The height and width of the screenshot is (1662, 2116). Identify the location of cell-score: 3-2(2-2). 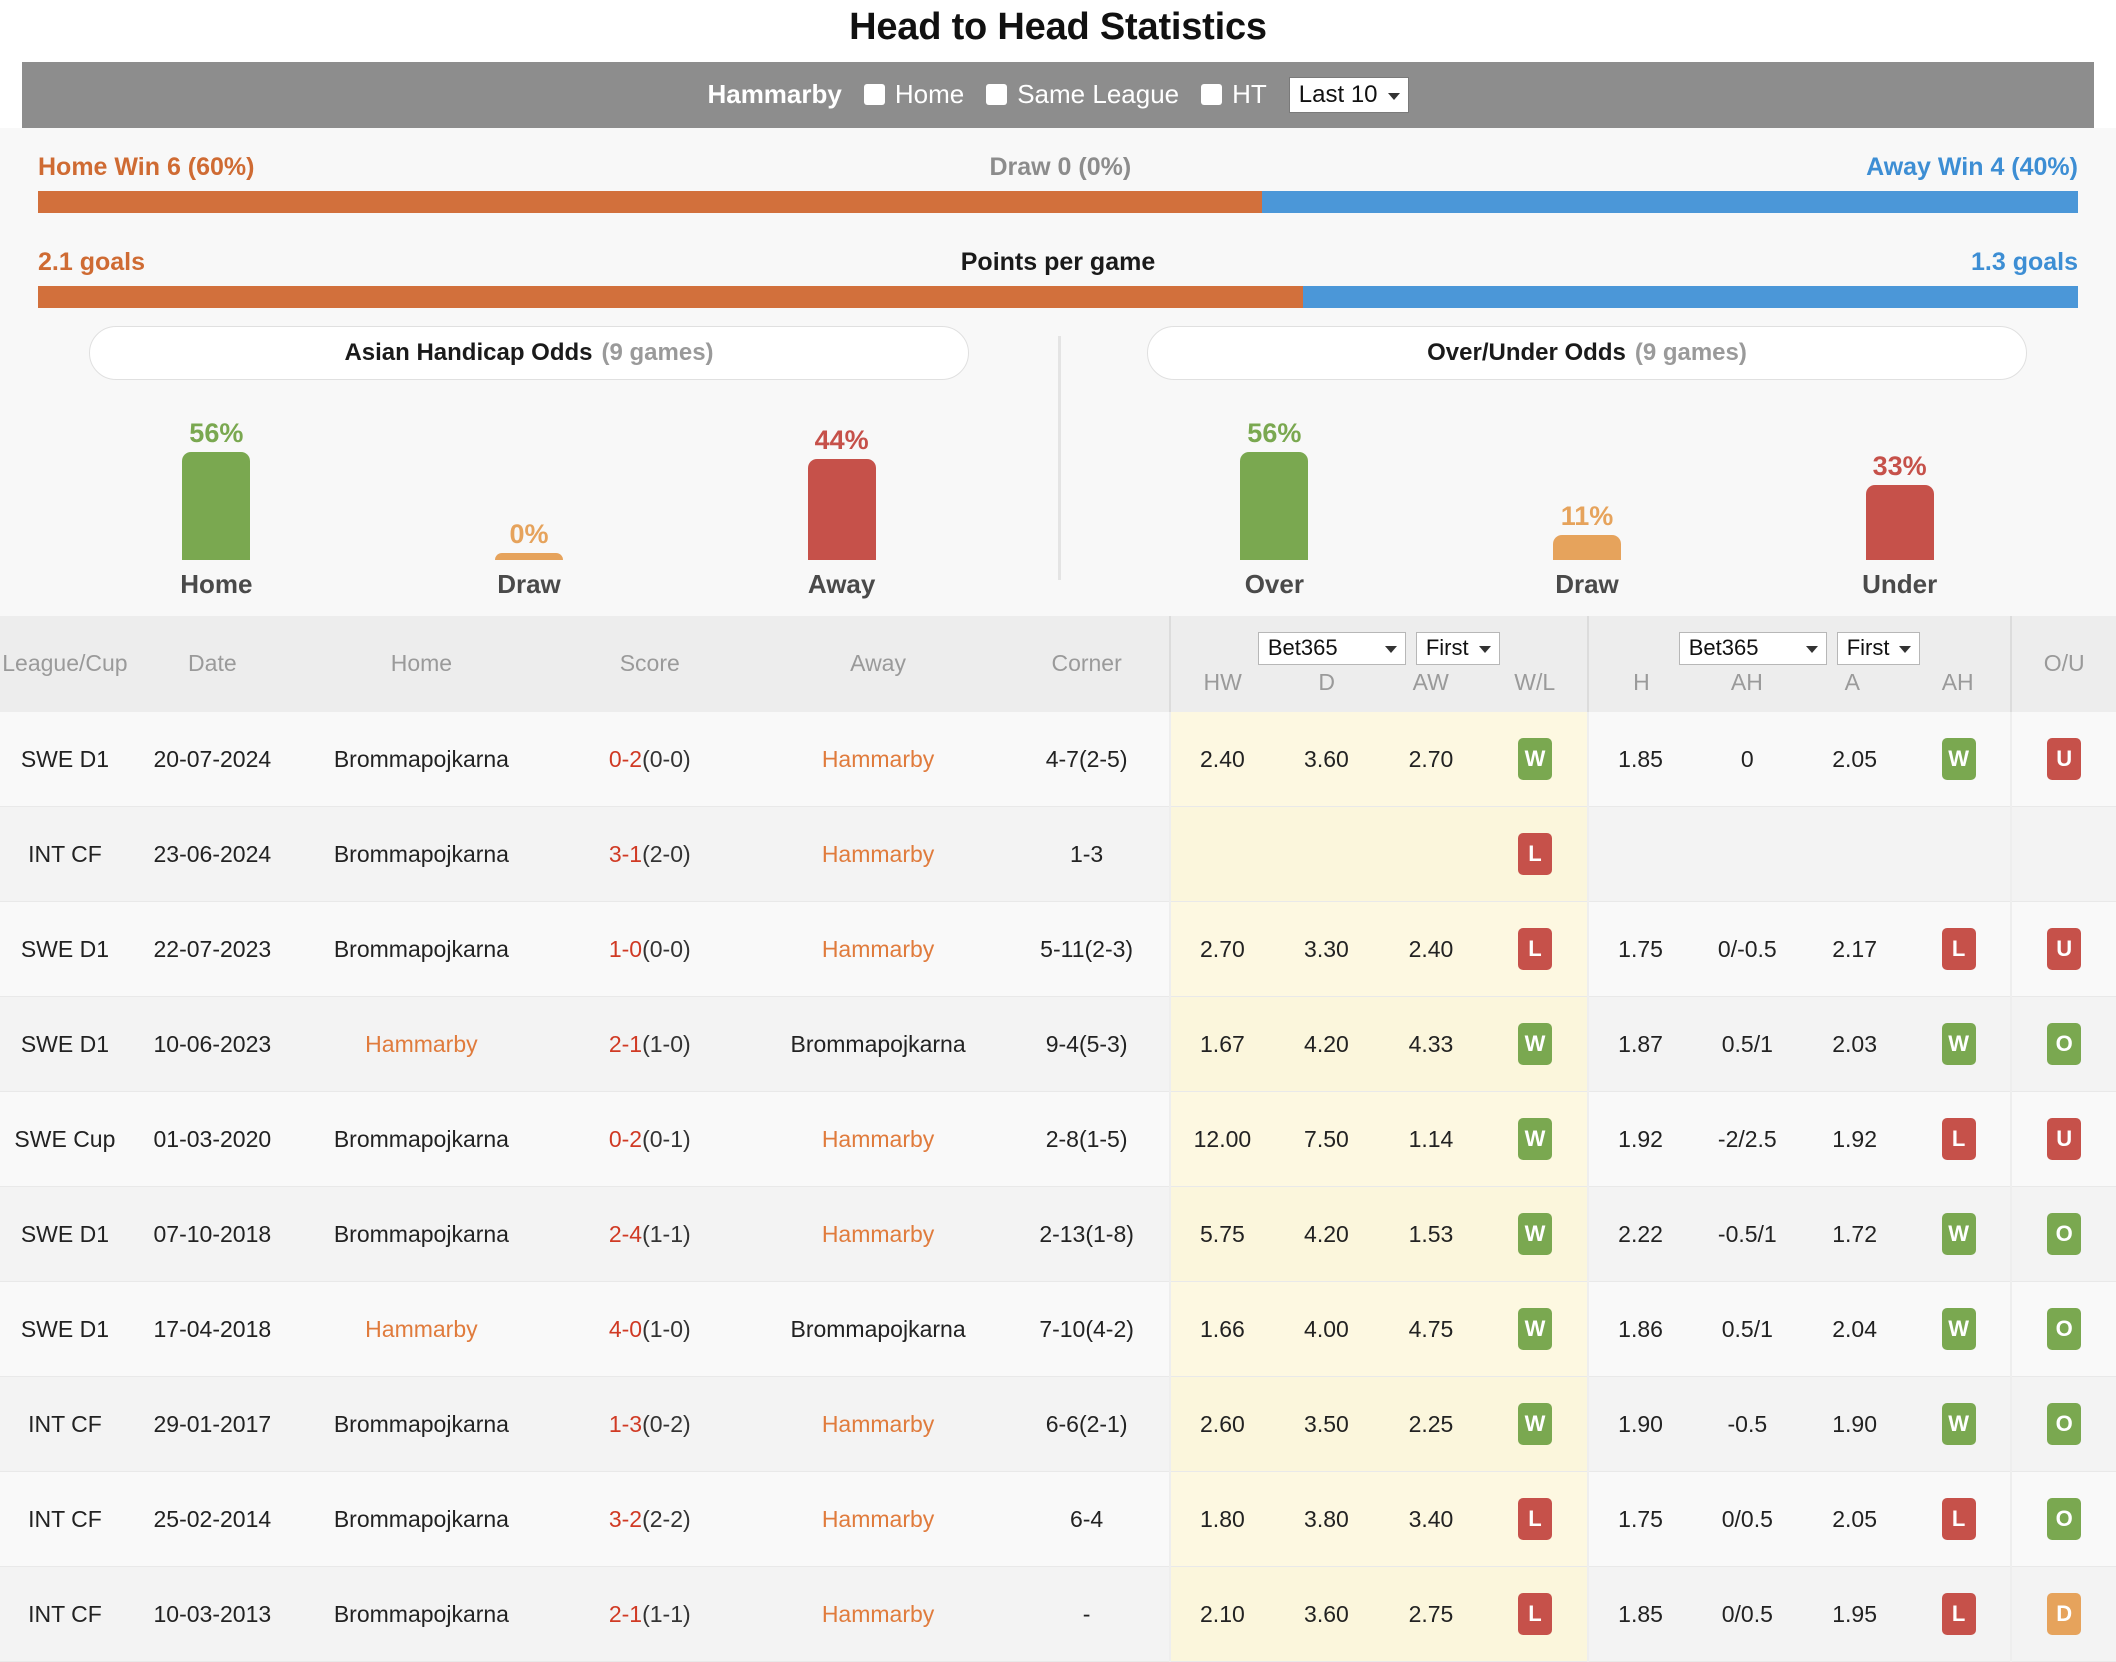
(649, 1519).